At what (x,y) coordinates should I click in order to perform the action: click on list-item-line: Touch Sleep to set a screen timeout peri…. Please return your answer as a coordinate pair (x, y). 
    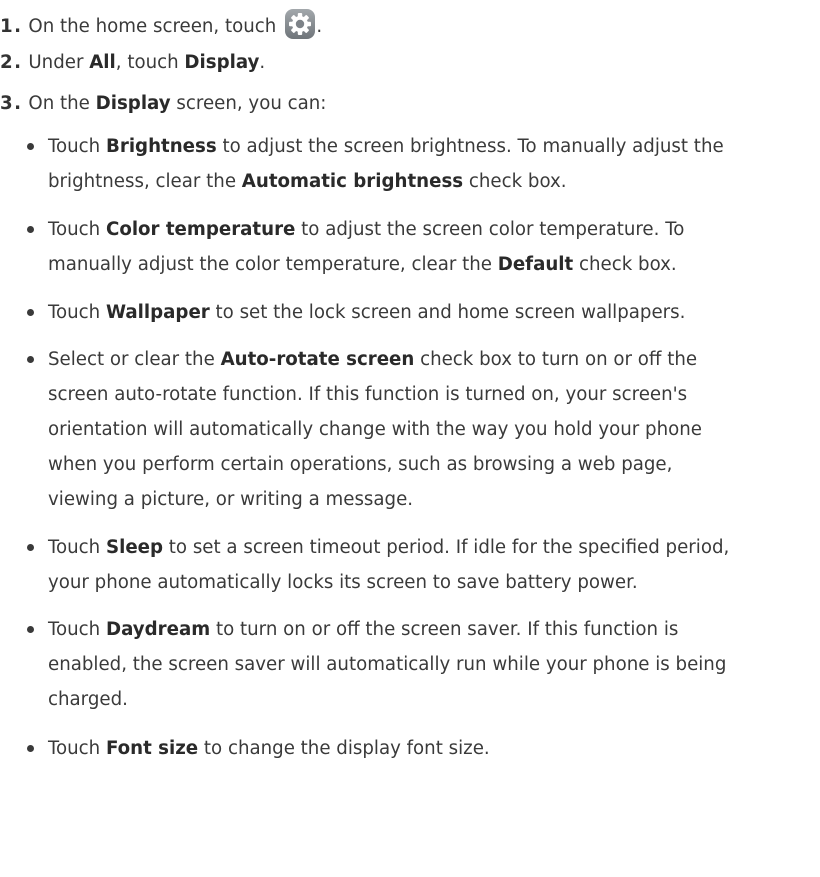
    Looking at the image, I should click on (422, 547).